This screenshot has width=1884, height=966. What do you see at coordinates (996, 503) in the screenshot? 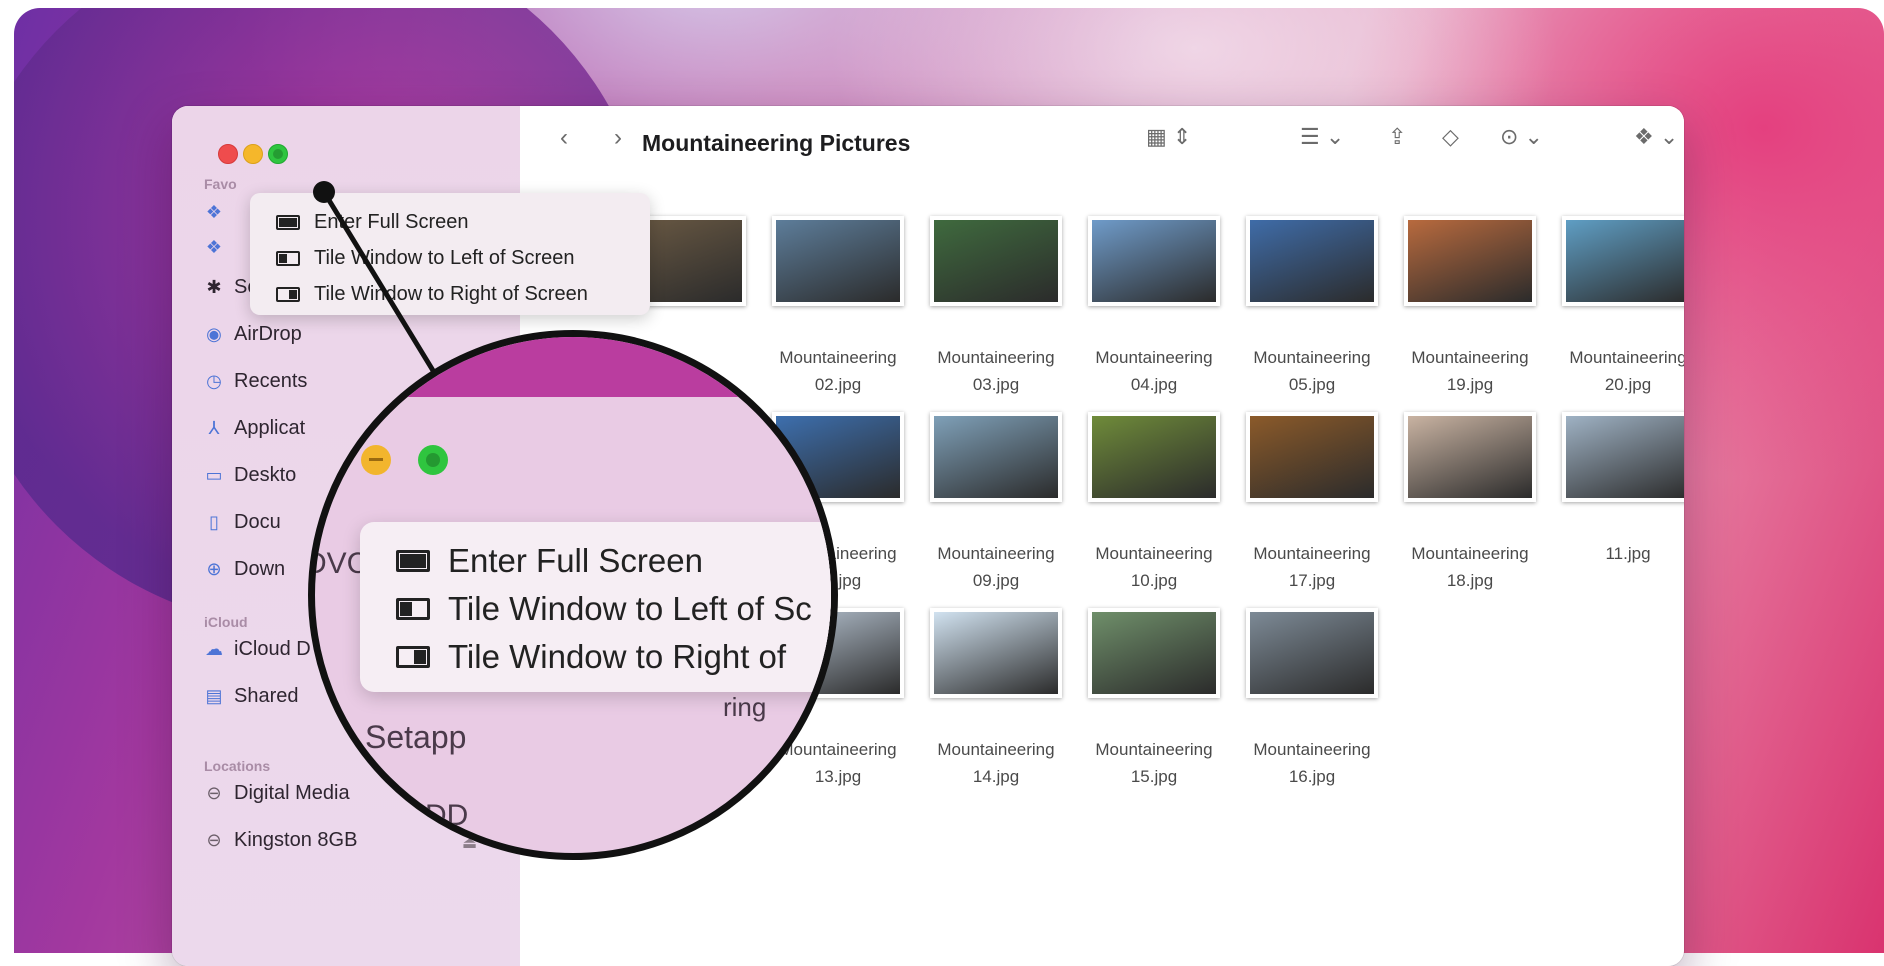
I see `file-tile: Mountaineering 09.jpg` at bounding box center [996, 503].